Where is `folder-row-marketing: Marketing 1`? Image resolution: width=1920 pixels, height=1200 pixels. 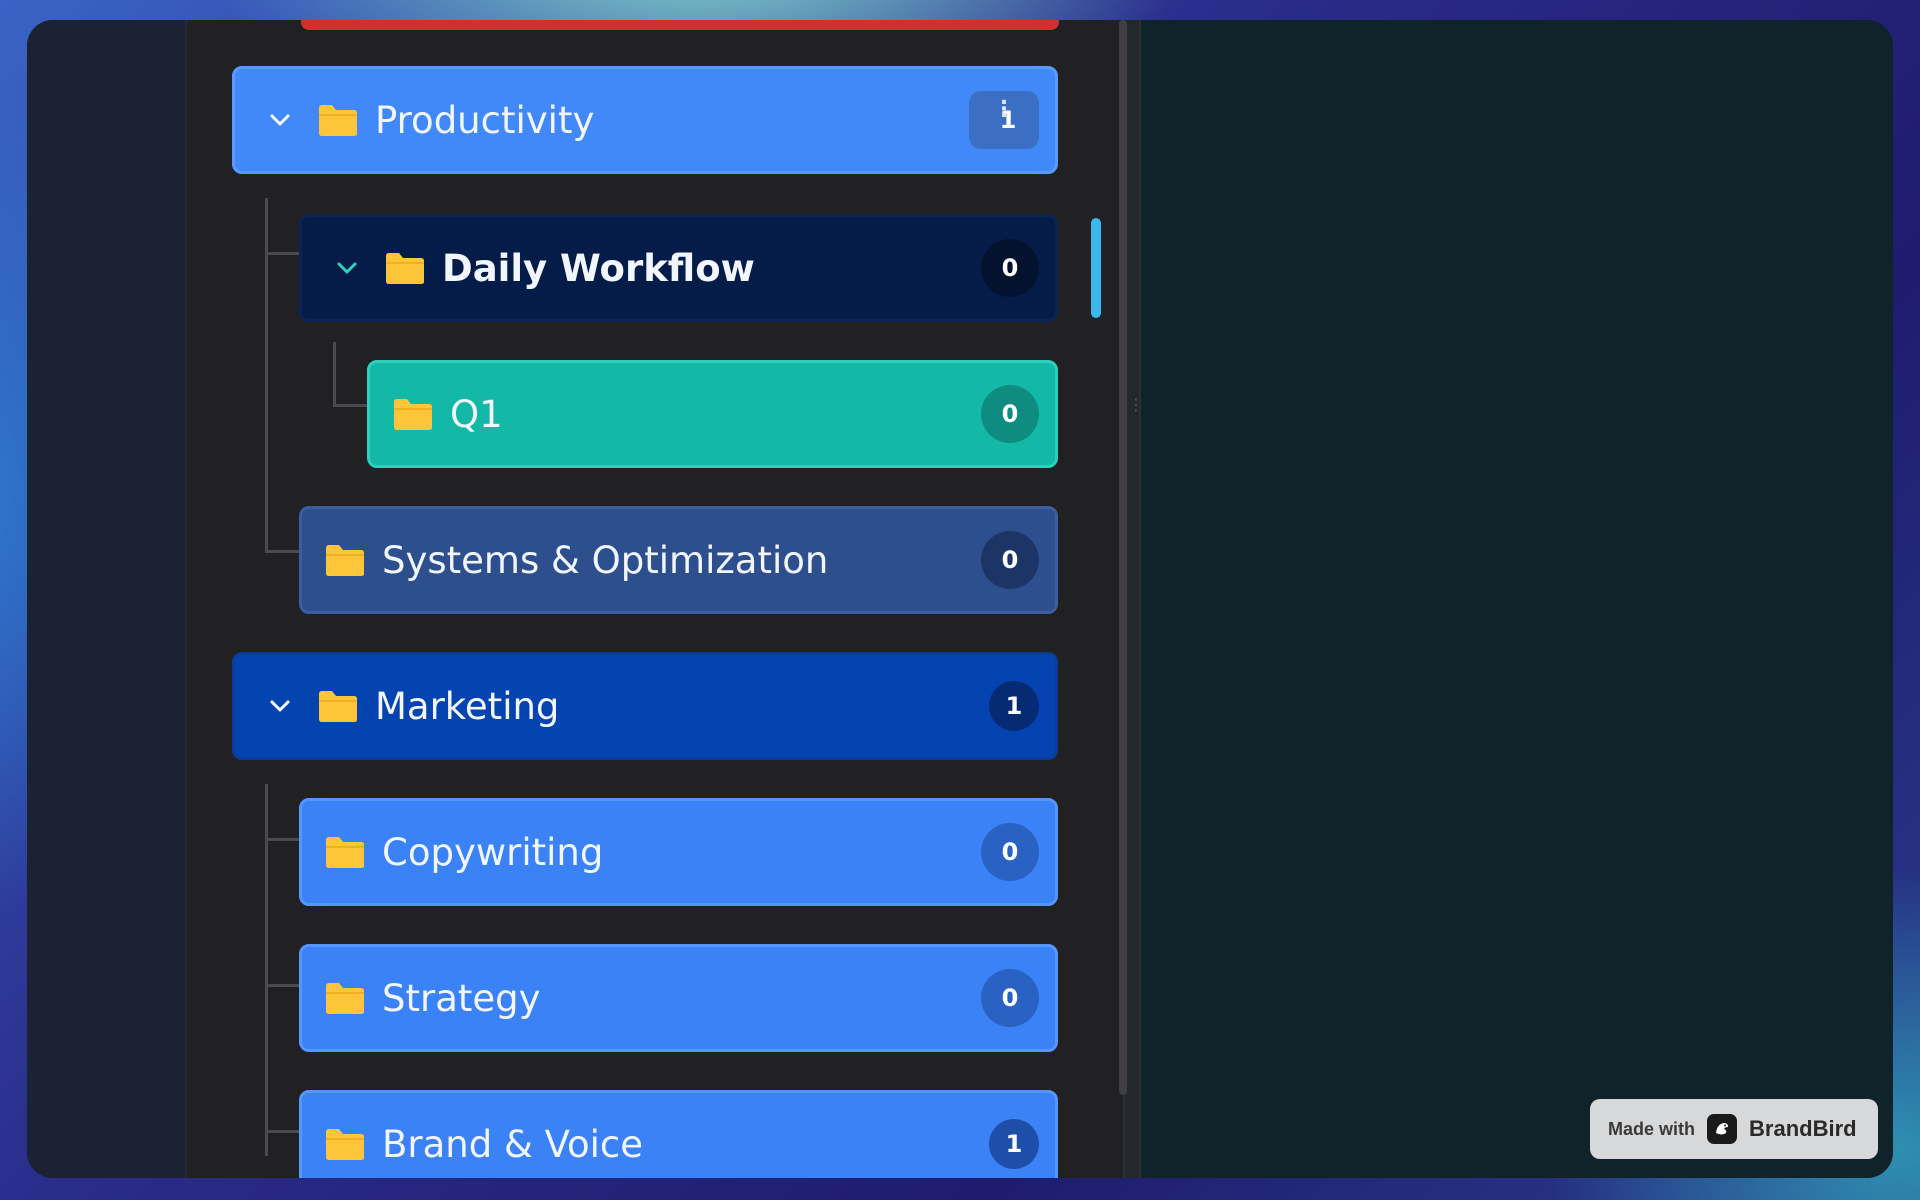
folder-row-marketing: Marketing 1 is located at coordinates (645, 706).